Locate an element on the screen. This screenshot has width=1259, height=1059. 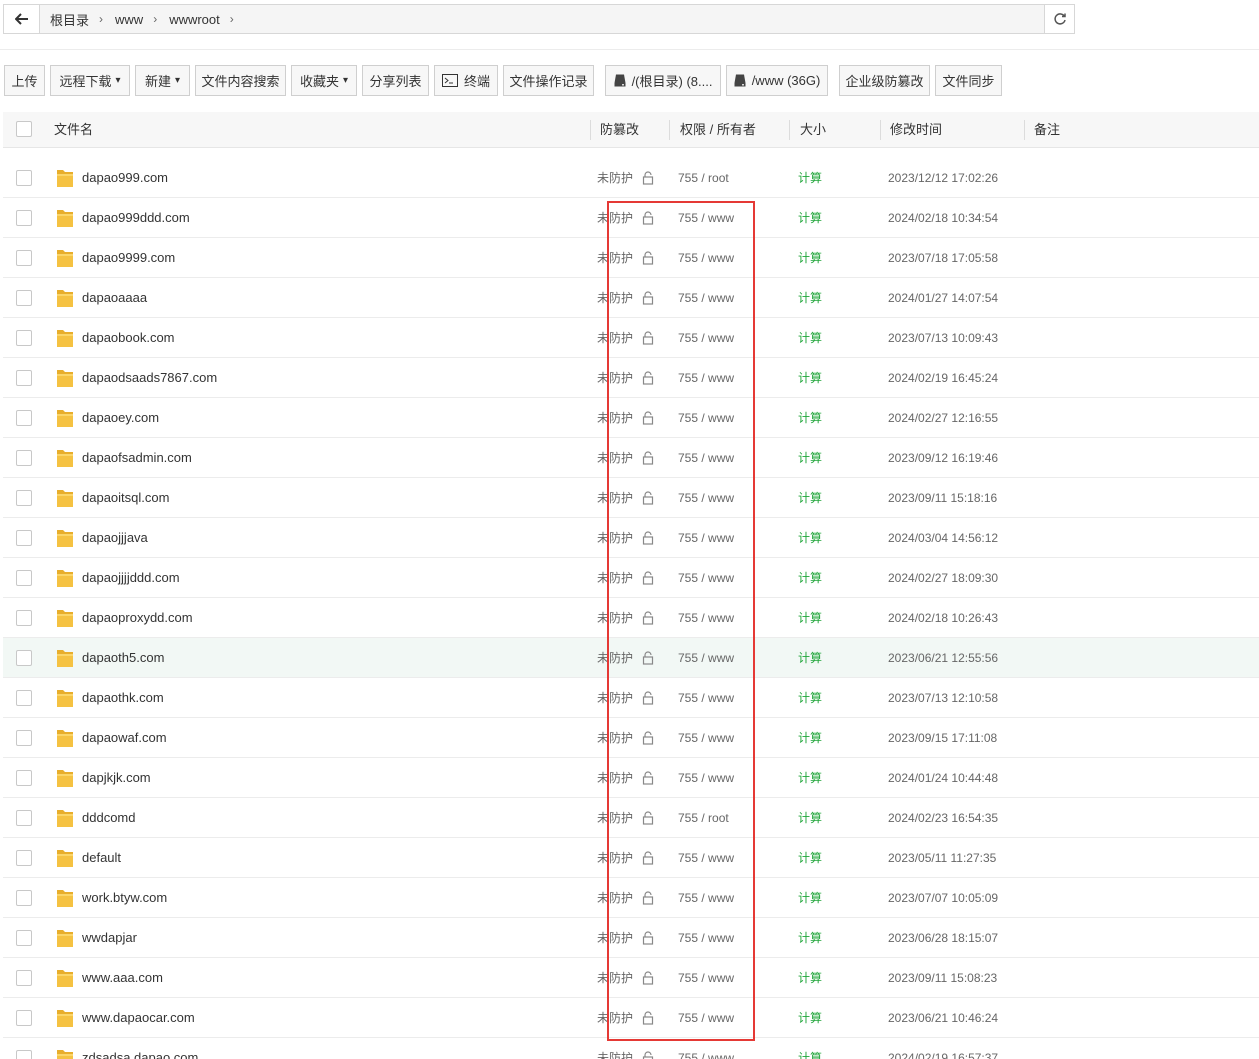
file-name-link: dapao9999.com is located at coordinates (128, 258).